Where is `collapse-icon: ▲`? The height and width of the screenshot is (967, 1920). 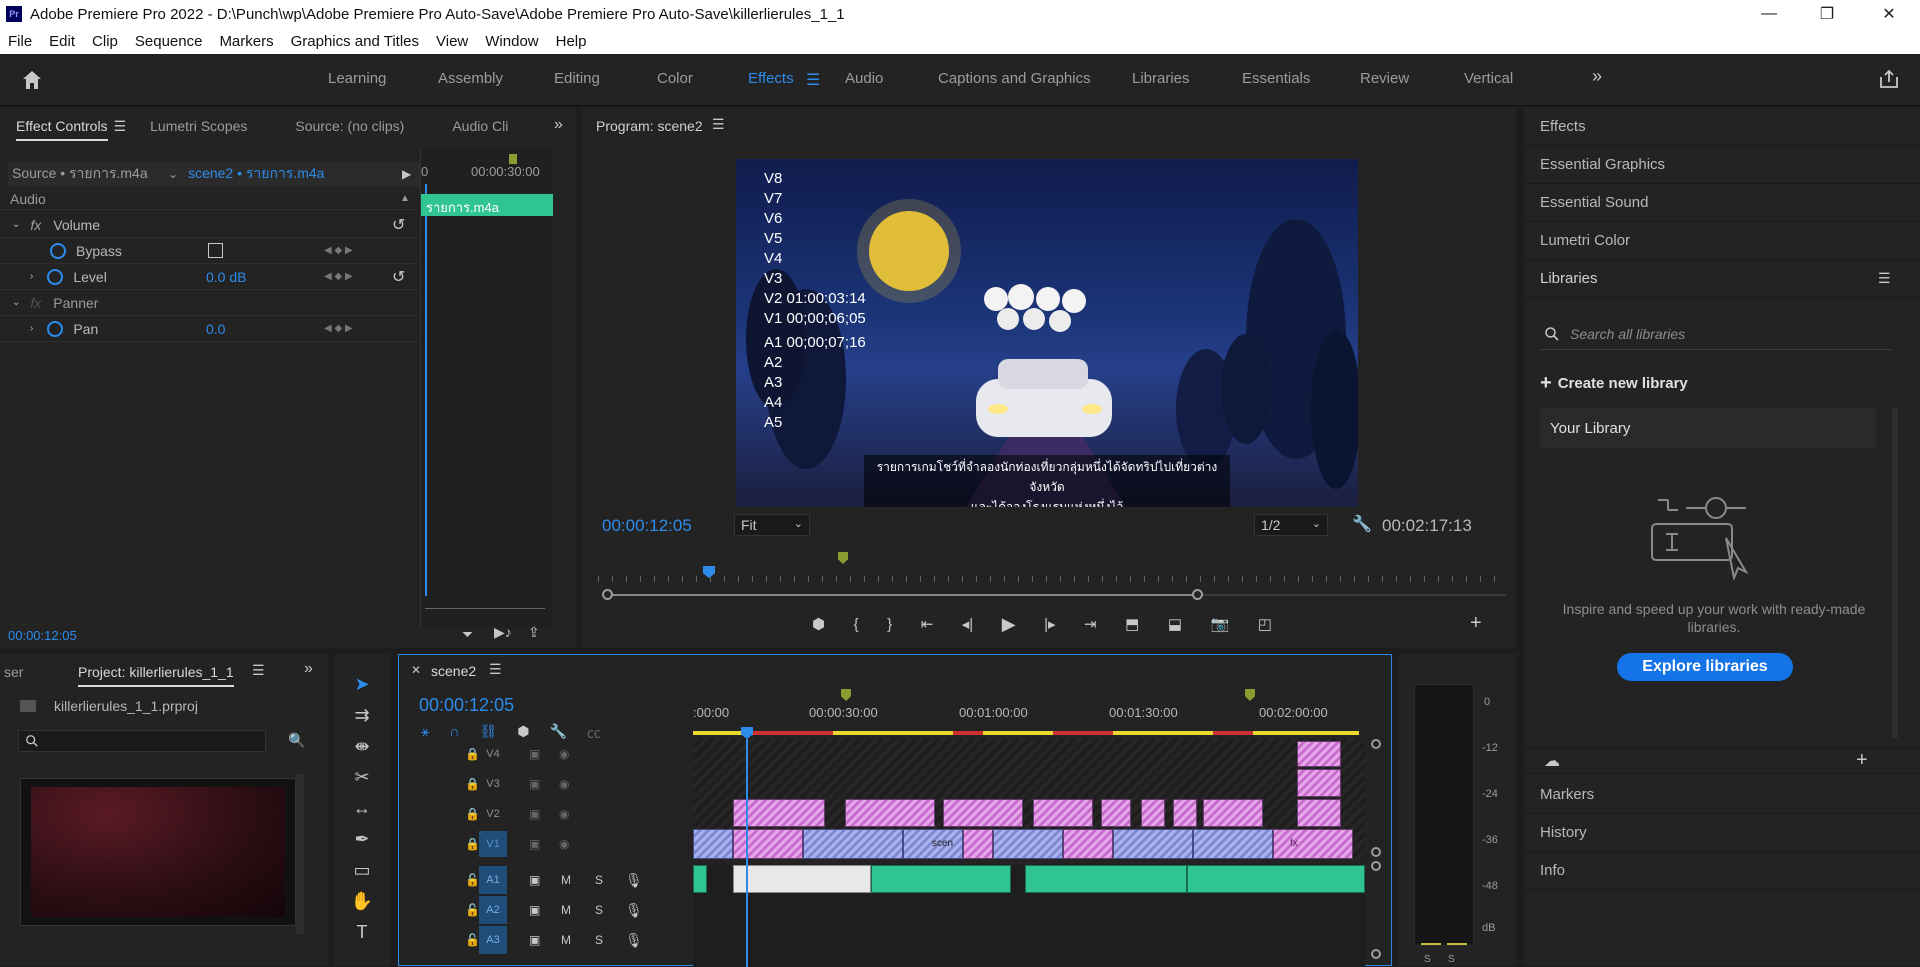 collapse-icon: ▲ is located at coordinates (405, 198).